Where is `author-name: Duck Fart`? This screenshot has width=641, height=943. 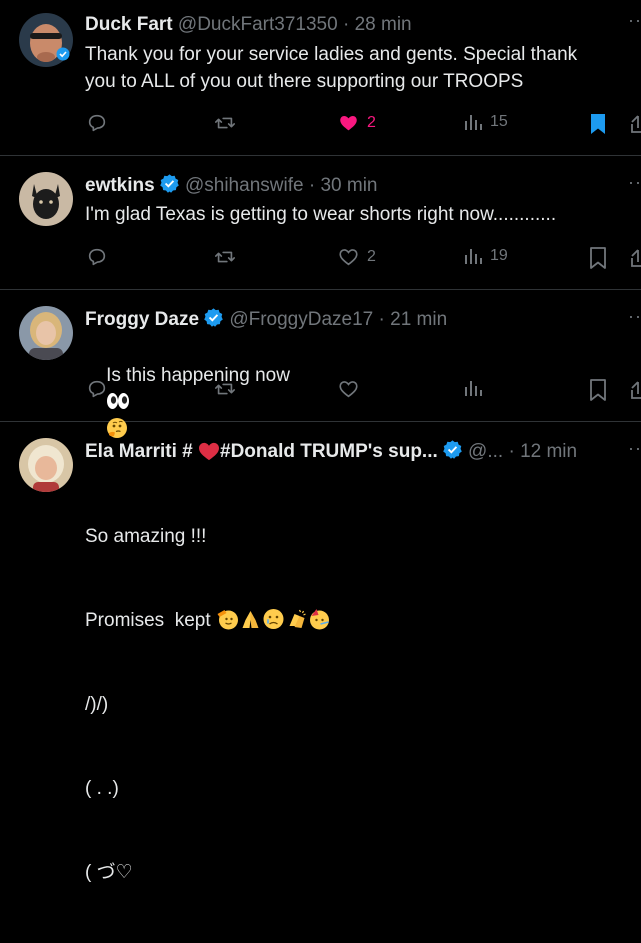 author-name: Duck Fart is located at coordinates (129, 24).